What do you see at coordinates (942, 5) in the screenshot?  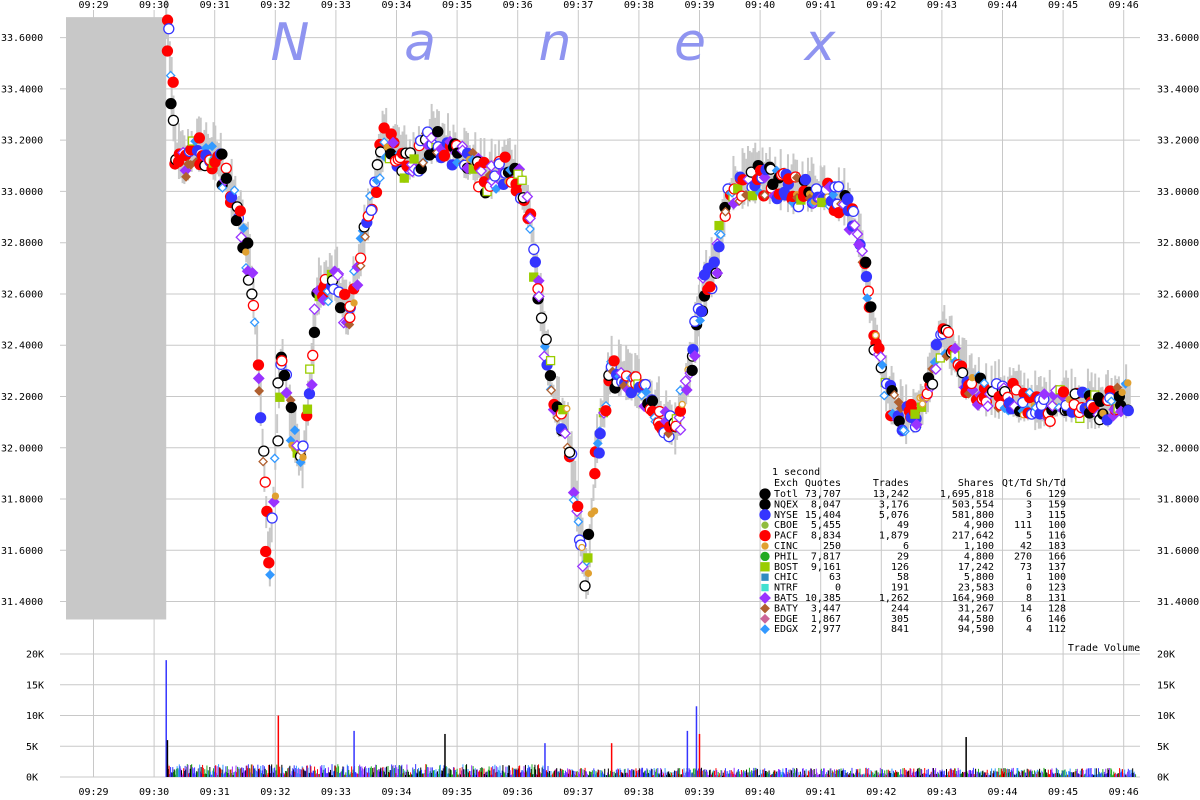 I see `time-tick-top: 09:43` at bounding box center [942, 5].